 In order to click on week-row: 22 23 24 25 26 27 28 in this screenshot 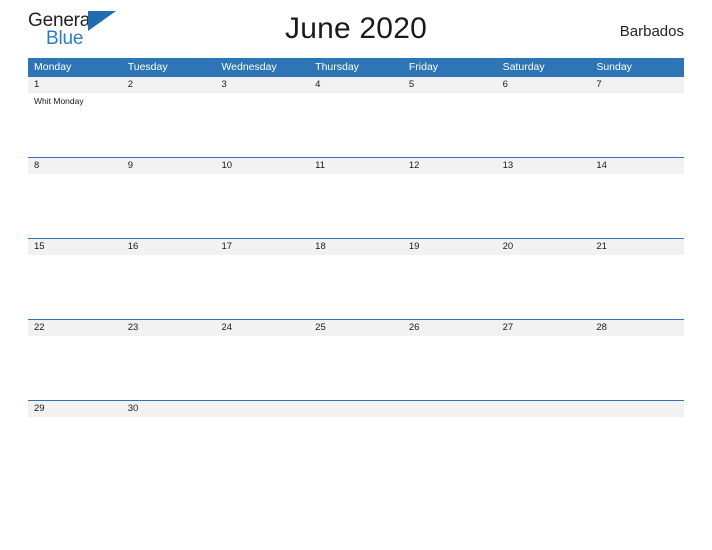, I will do `click(356, 359)`.